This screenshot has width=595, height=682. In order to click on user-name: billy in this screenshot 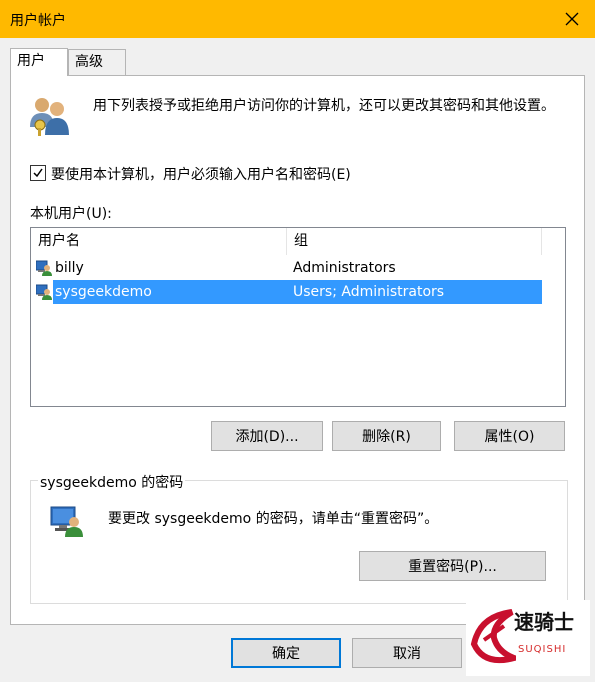, I will do `click(69, 268)`.